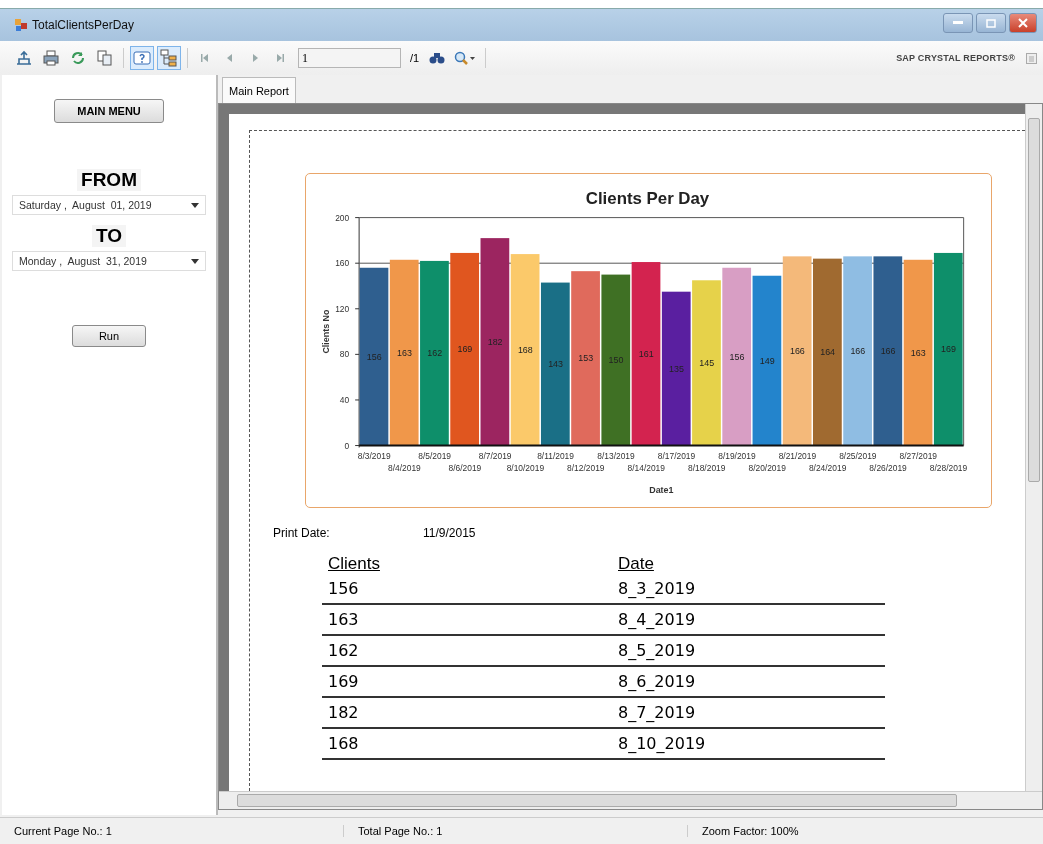 The width and height of the screenshot is (1043, 844). Describe the element at coordinates (344, 399) in the screenshot. I see `y-tick-label: 40` at that location.